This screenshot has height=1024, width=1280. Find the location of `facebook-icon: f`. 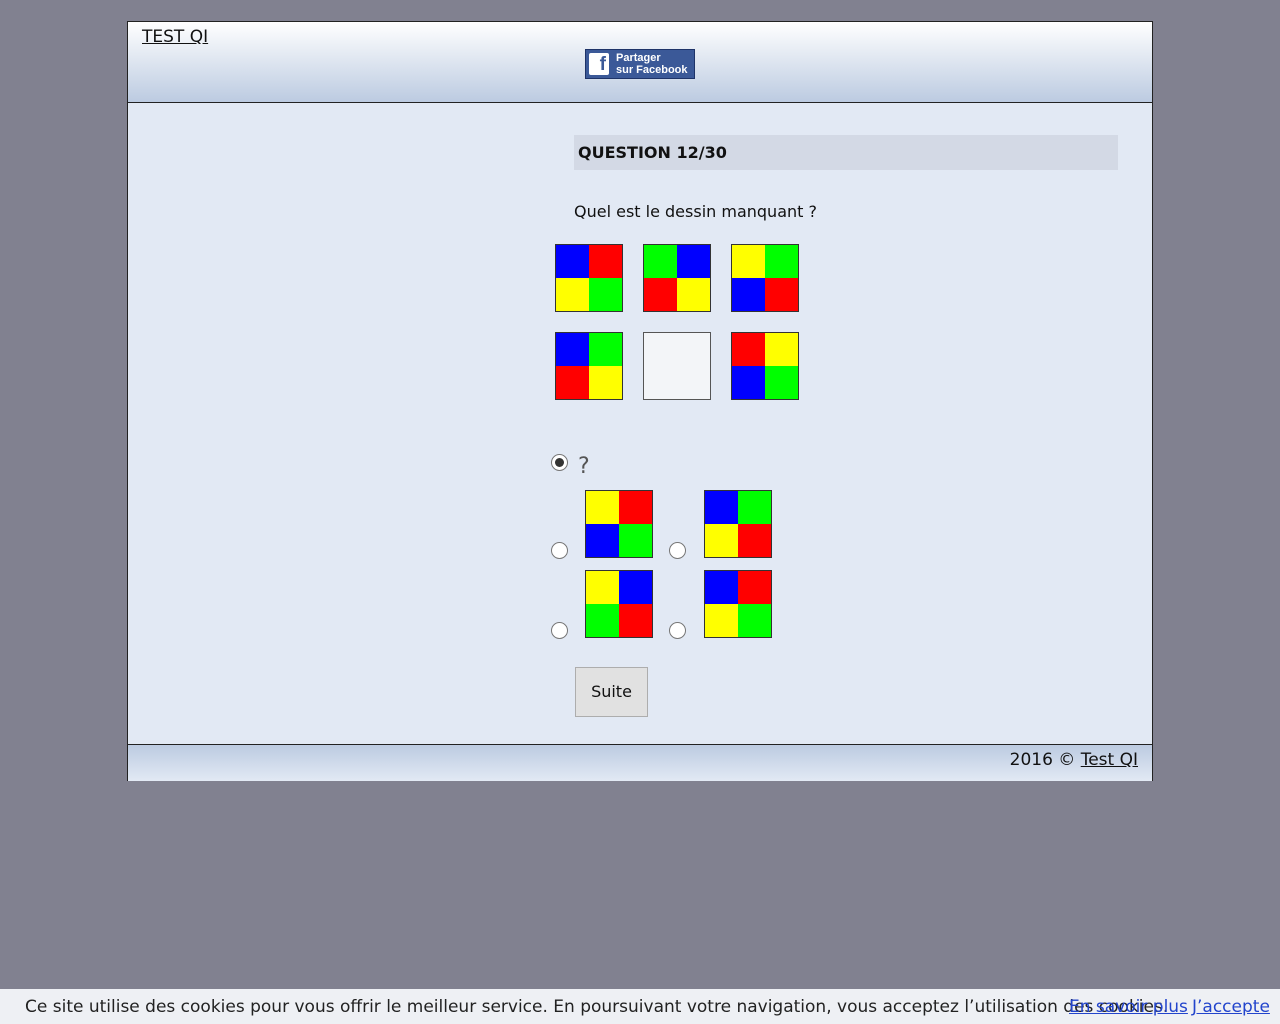

facebook-icon: f is located at coordinates (599, 64).